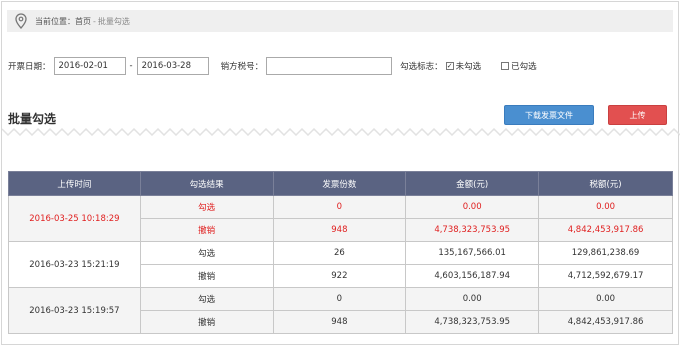  I want to click on count-cell: 26, so click(339, 253).